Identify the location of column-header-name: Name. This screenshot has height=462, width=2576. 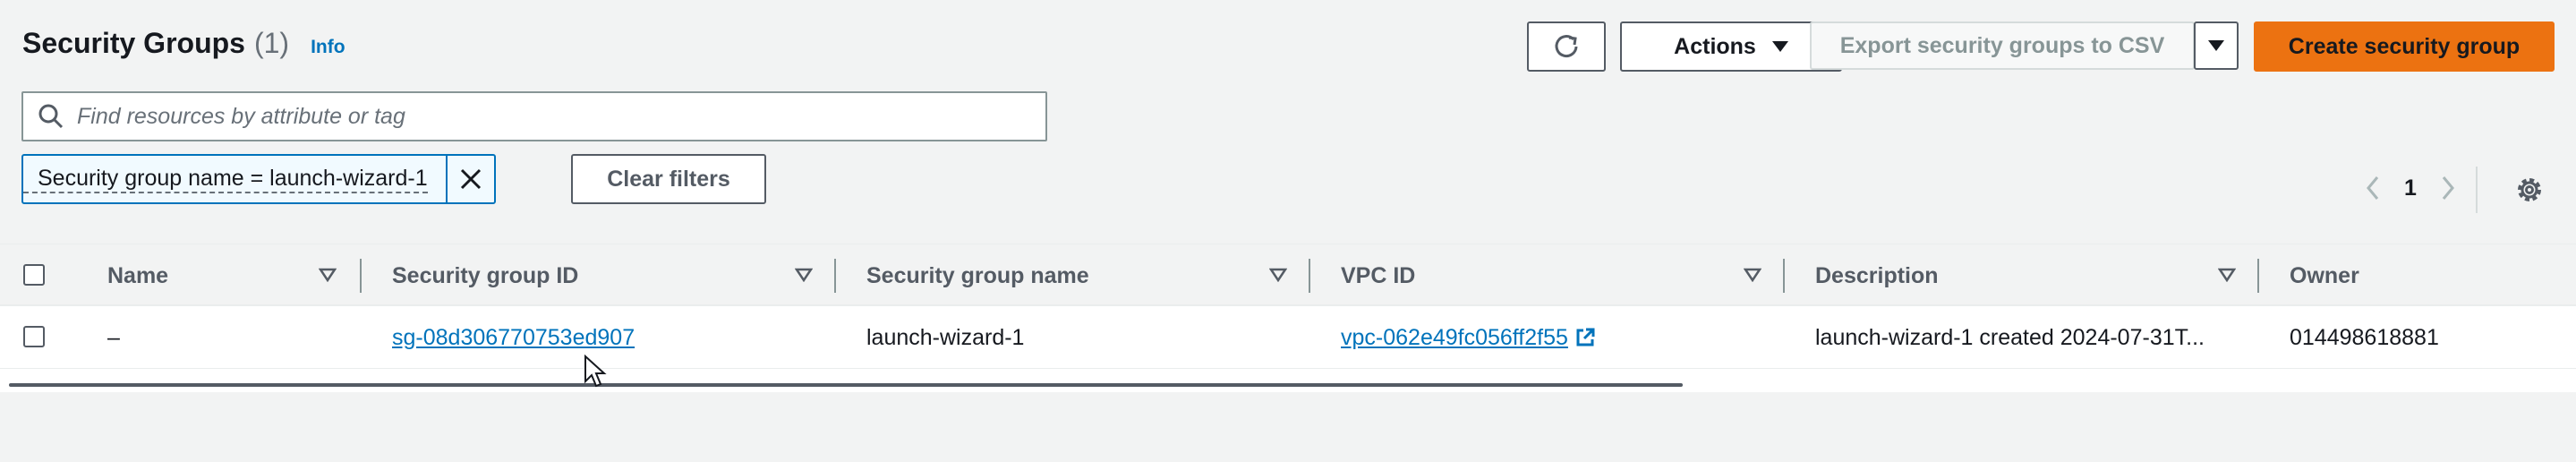
(137, 275).